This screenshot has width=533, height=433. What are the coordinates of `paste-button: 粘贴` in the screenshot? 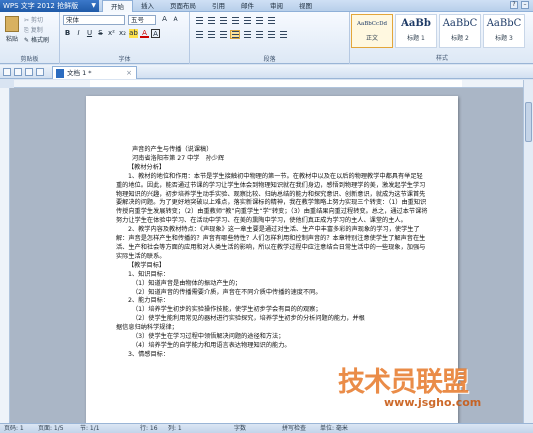 It's located at (12, 30).